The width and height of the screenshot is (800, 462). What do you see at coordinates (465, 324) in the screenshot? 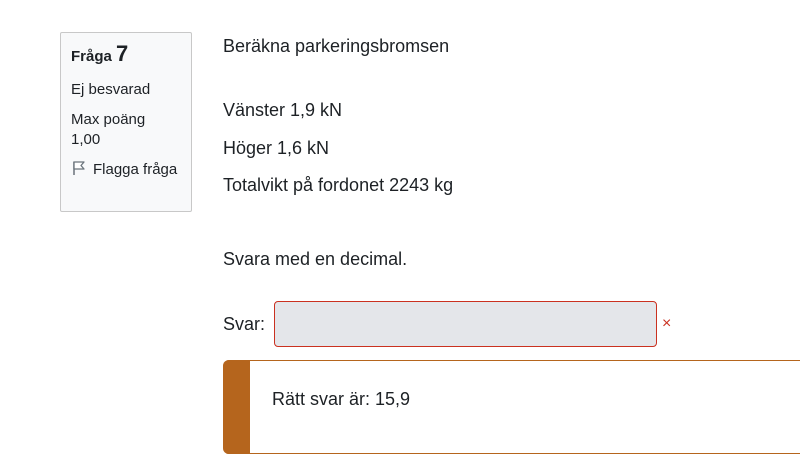
I see `answer-input` at bounding box center [465, 324].